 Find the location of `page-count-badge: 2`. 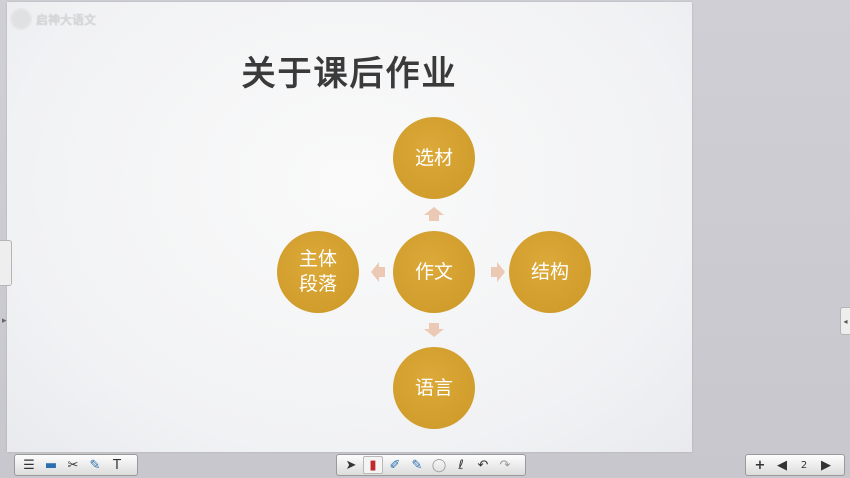

page-count-badge: 2 is located at coordinates (804, 465).